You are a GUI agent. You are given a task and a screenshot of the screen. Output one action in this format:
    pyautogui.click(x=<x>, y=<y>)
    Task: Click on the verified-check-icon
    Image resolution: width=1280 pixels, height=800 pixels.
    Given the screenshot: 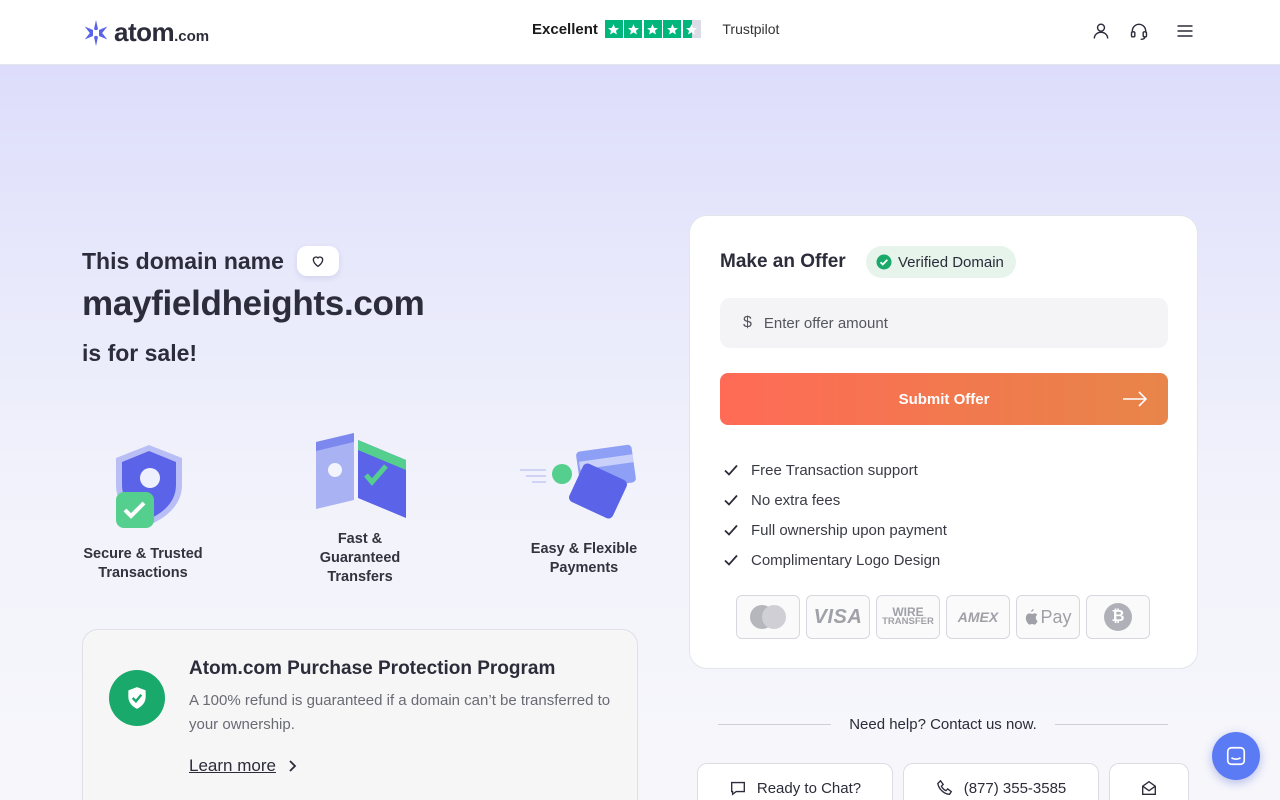 What is the action you would take?
    pyautogui.click(x=884, y=262)
    